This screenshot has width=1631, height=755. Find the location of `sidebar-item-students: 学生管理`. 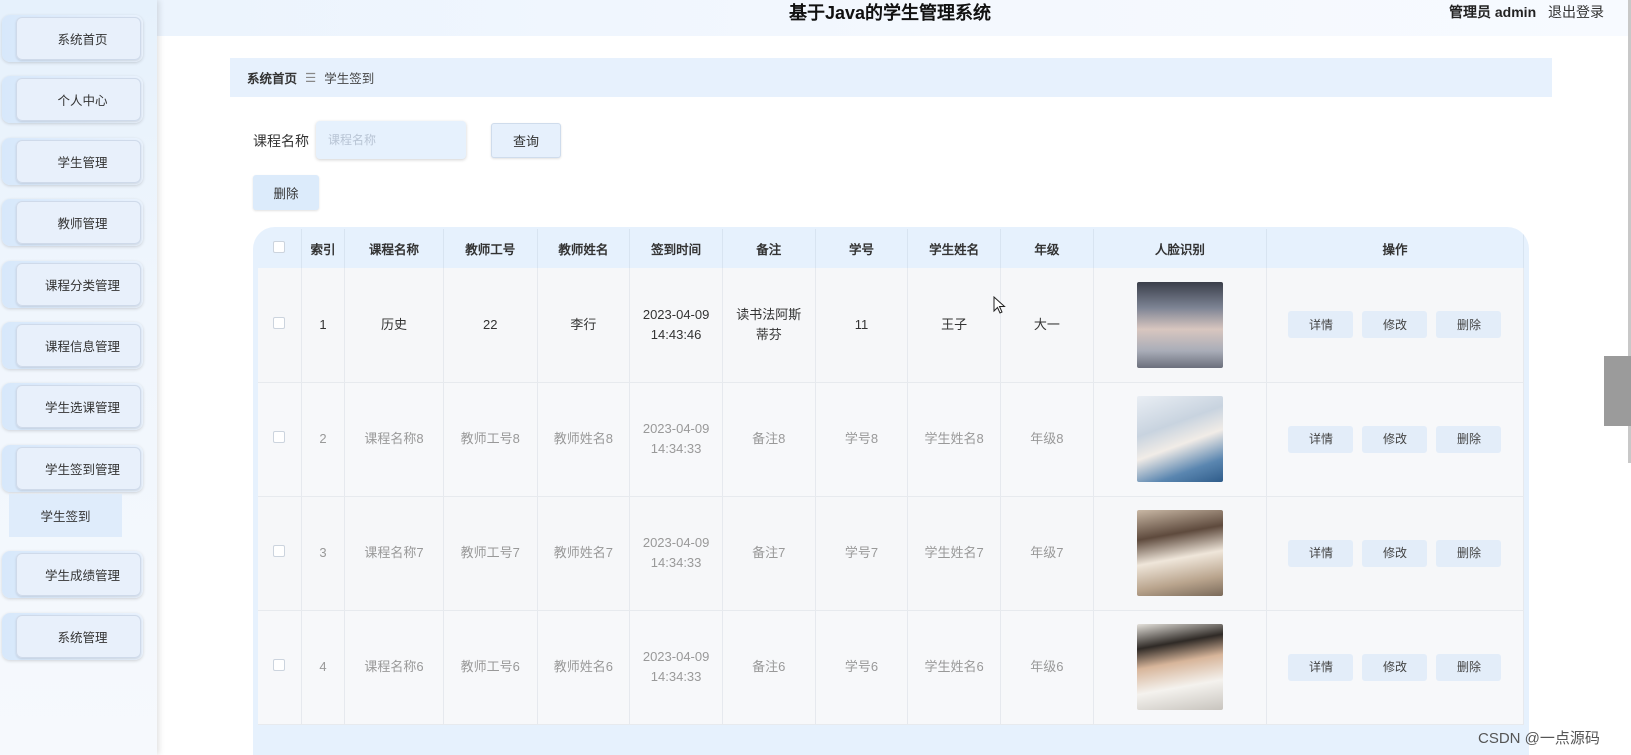

sidebar-item-students: 学生管理 is located at coordinates (72, 161).